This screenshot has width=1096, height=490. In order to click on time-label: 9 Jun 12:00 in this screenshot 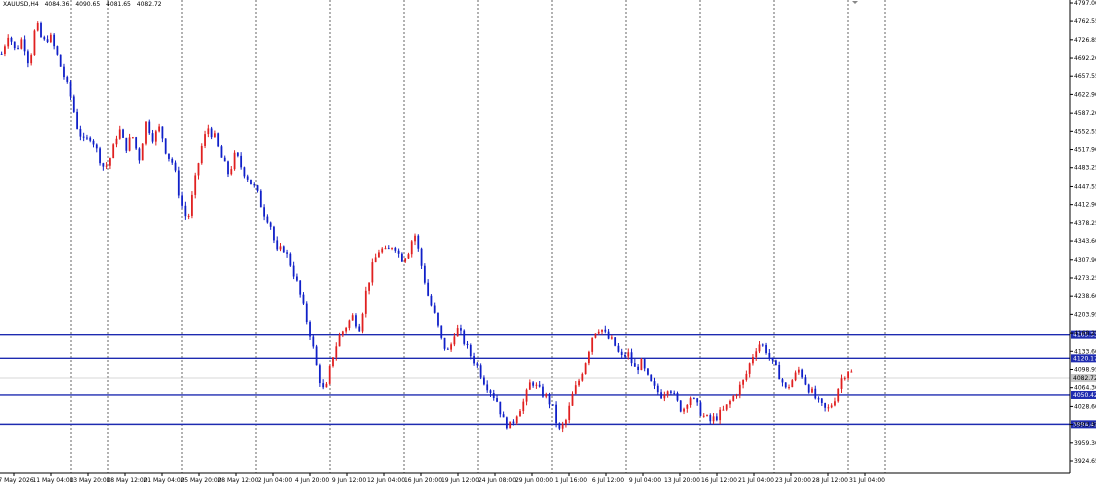, I will do `click(349, 480)`.